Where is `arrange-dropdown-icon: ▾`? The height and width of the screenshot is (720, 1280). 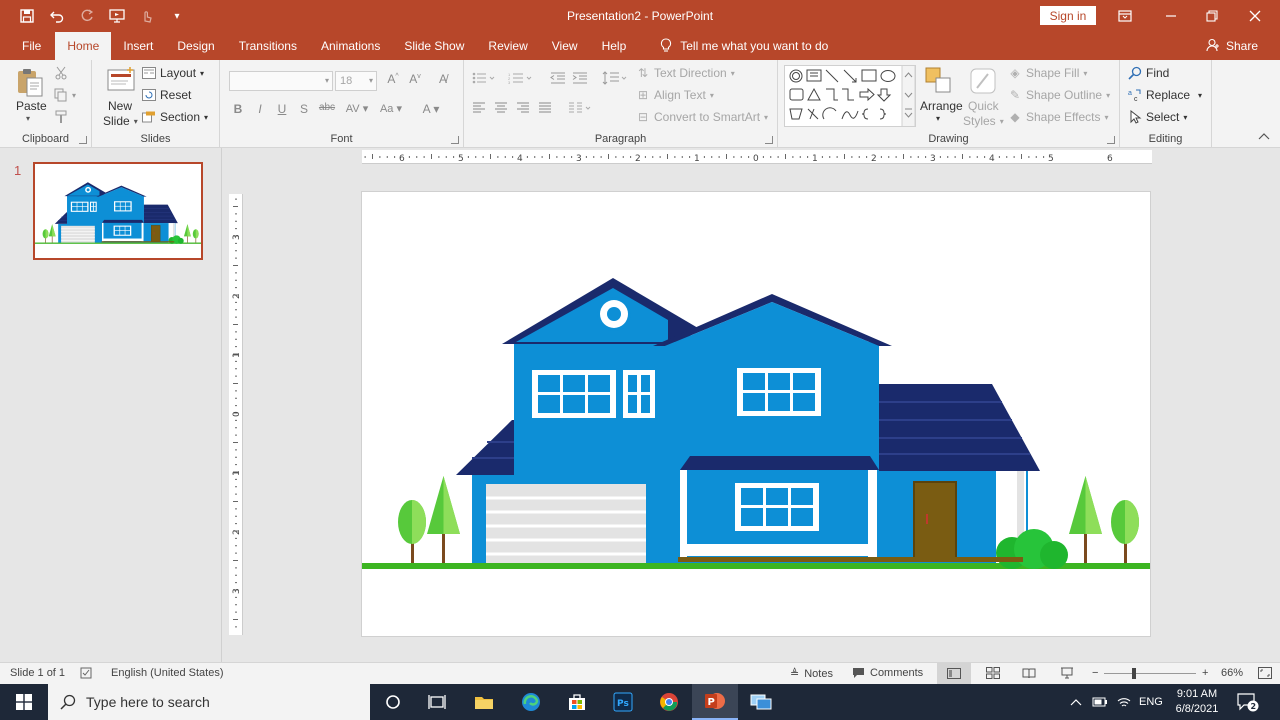 arrange-dropdown-icon: ▾ is located at coordinates (938, 118).